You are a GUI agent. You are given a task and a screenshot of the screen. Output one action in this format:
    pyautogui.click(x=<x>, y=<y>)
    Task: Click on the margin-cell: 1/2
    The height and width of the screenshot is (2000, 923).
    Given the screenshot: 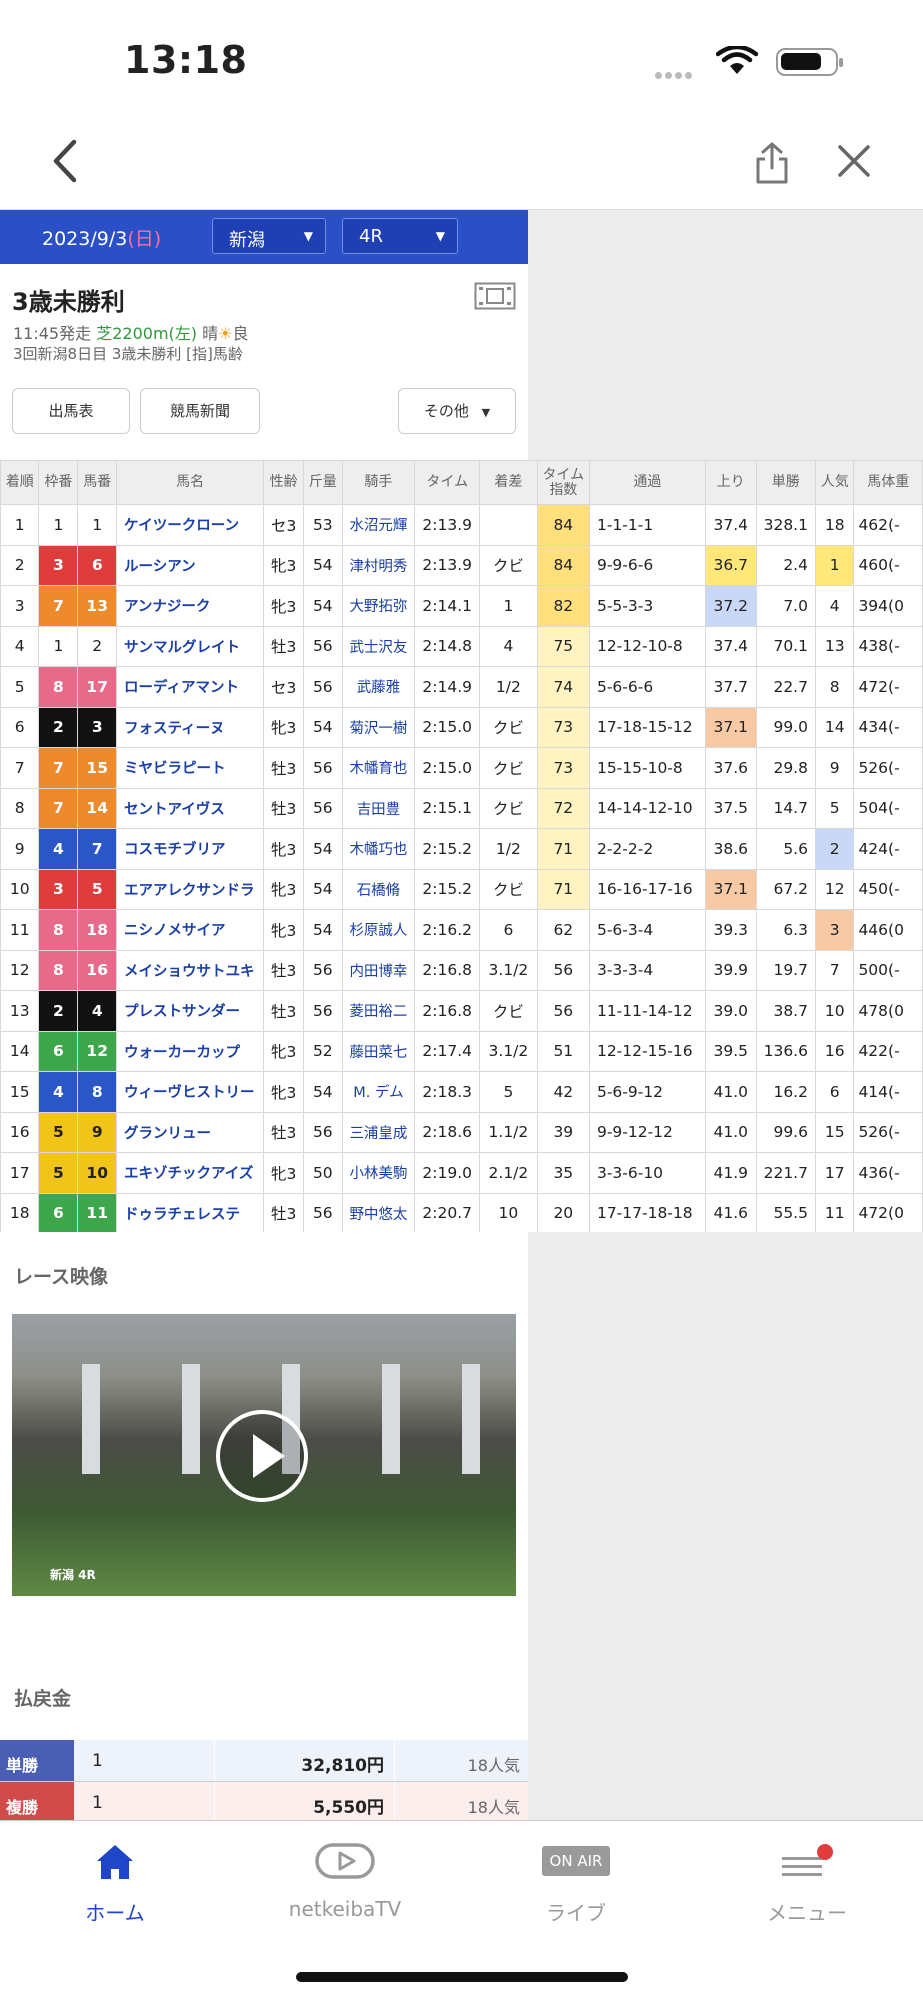 What is the action you would take?
    pyautogui.click(x=508, y=849)
    